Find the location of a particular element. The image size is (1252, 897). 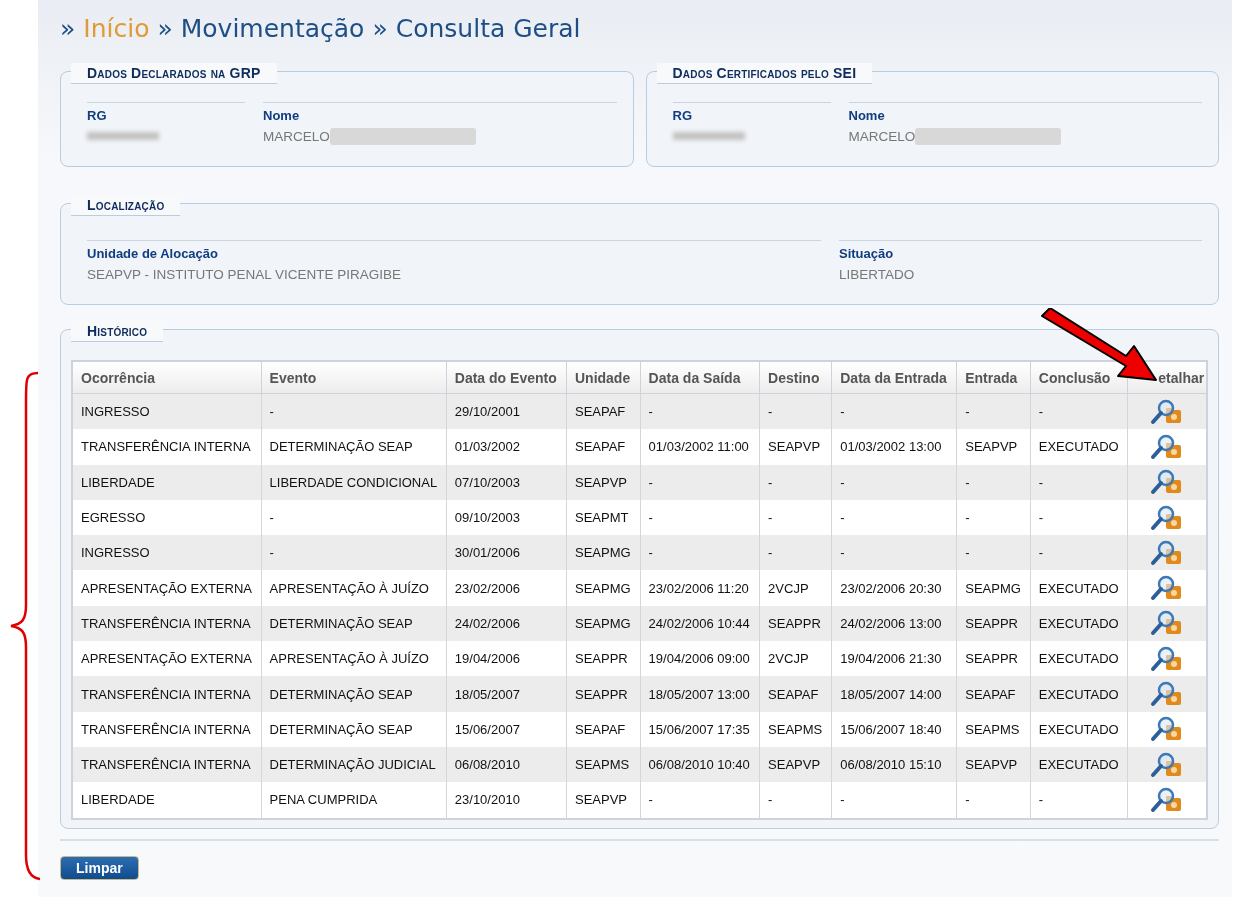

table-cell: SEAPMT is located at coordinates (603, 517).